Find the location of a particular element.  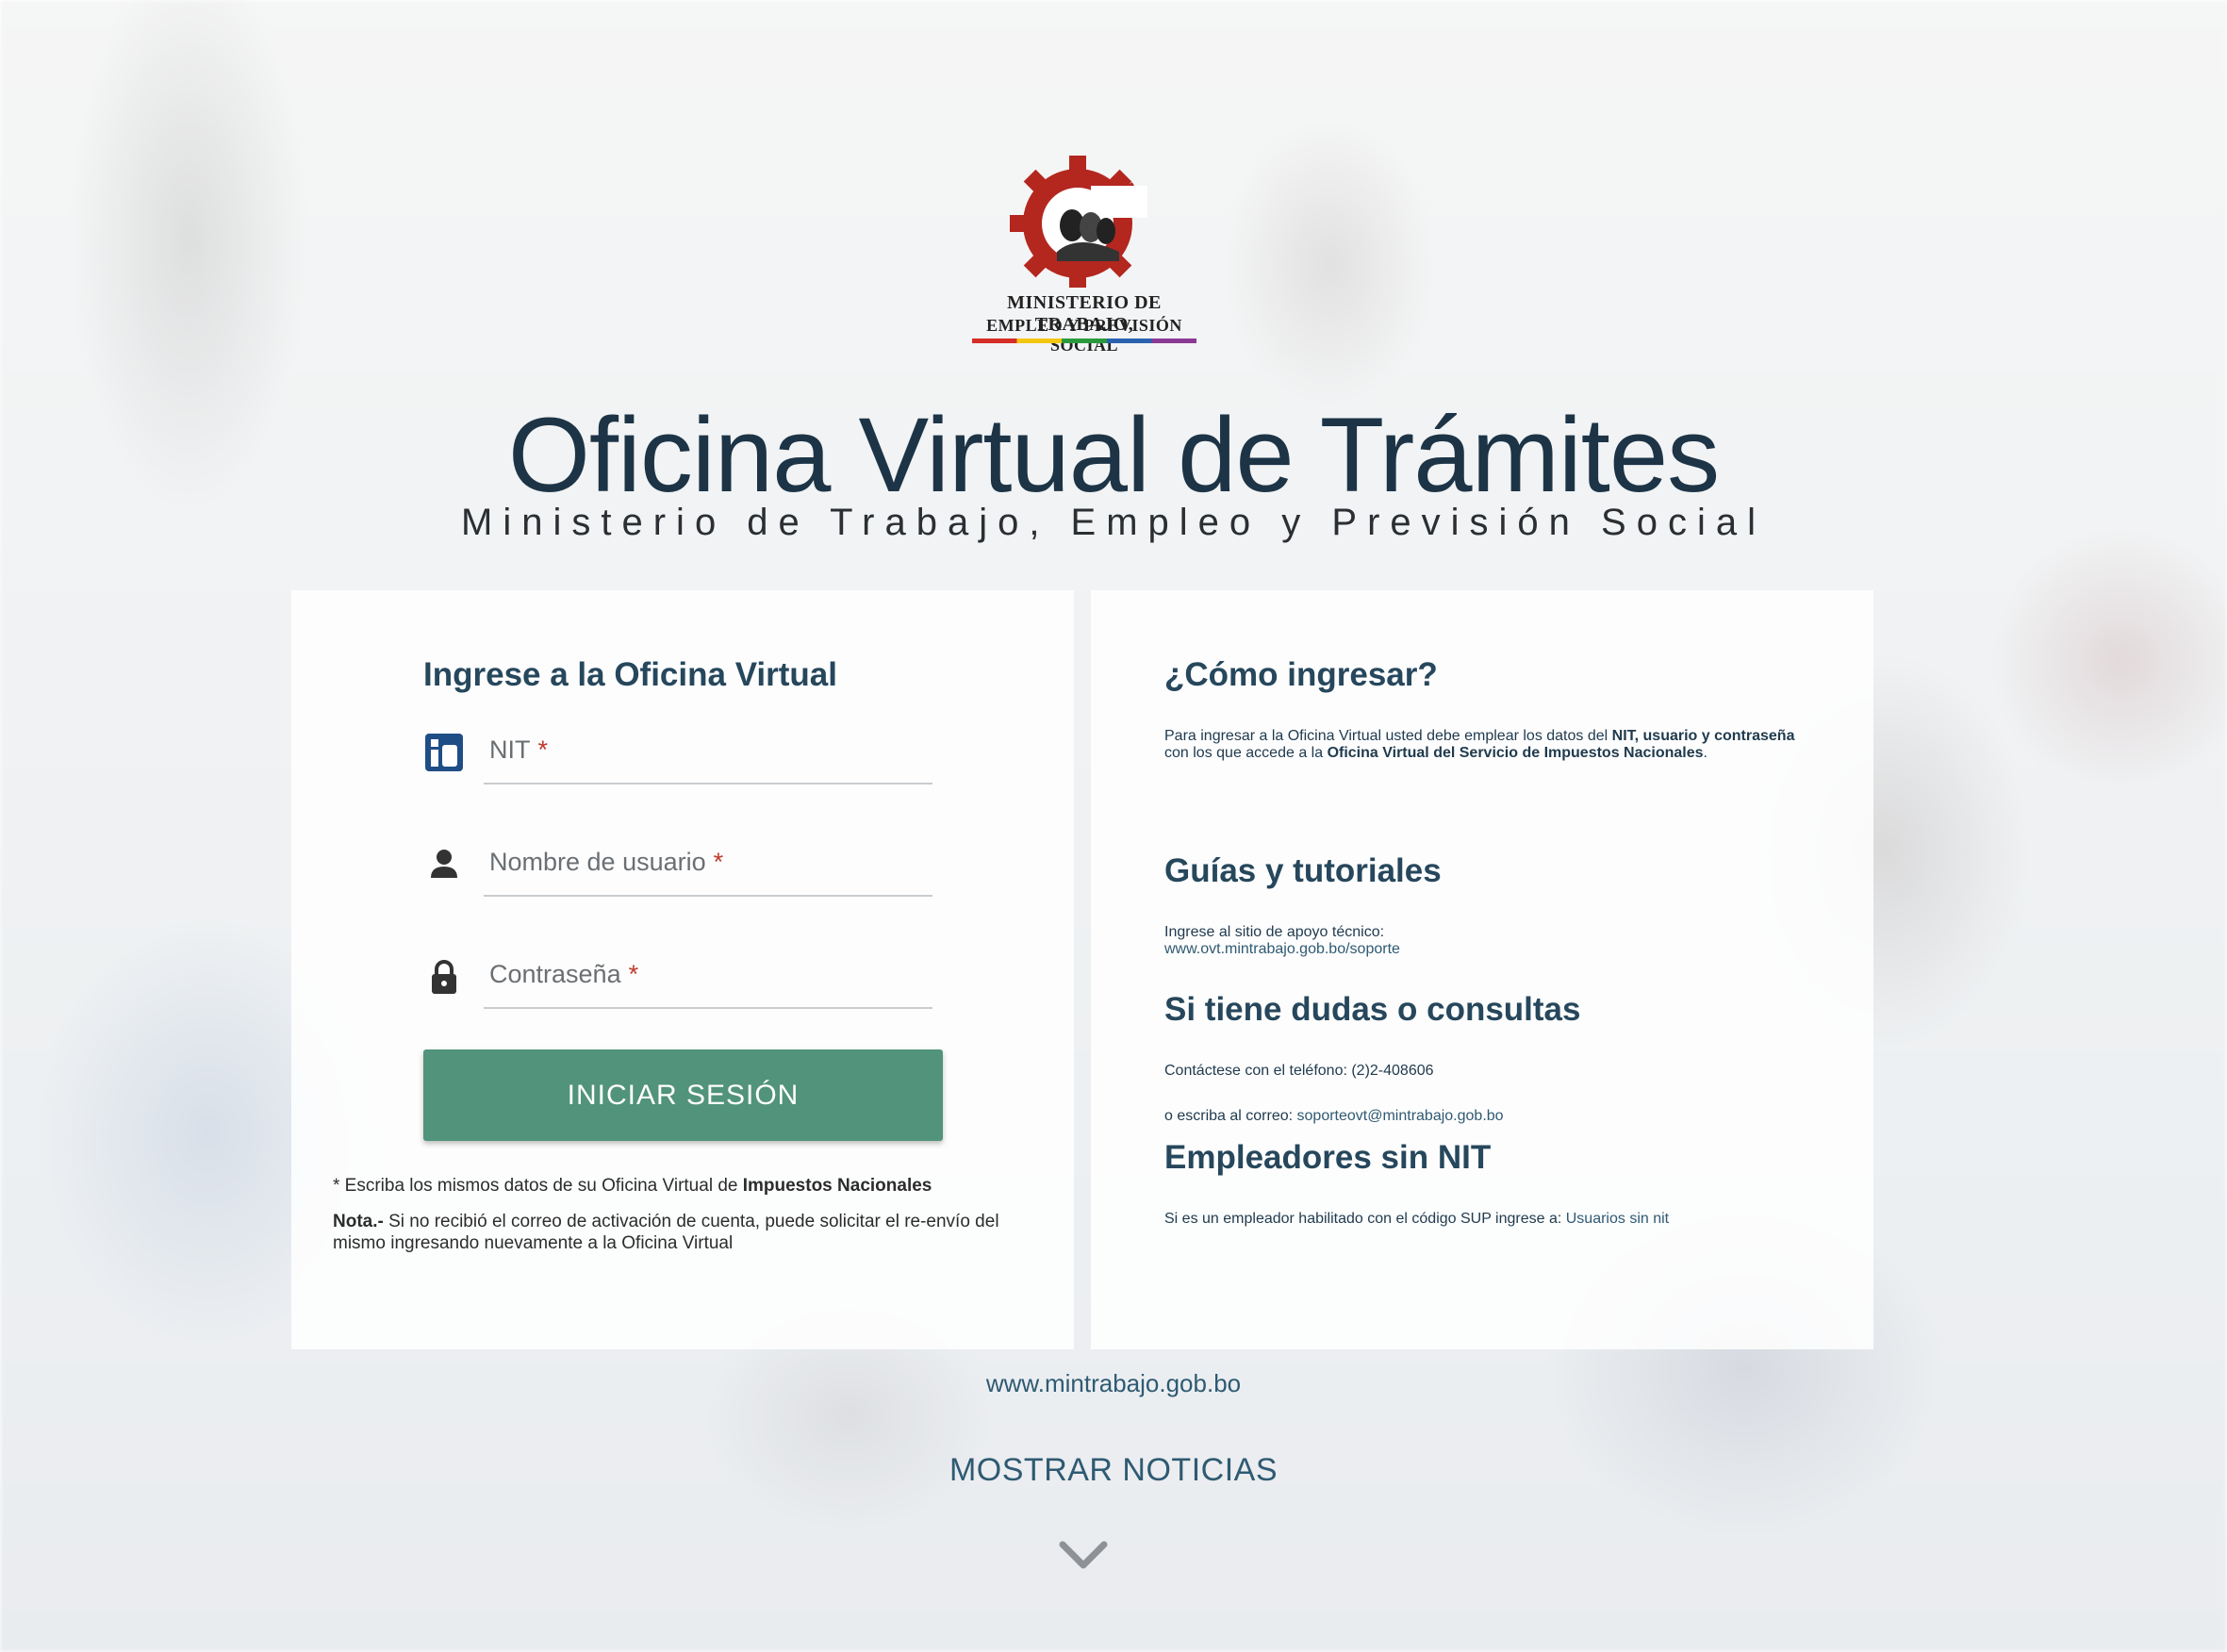

phone-text: Contáctese con el teléfono: (2)2-408606 is located at coordinates (1299, 1071).